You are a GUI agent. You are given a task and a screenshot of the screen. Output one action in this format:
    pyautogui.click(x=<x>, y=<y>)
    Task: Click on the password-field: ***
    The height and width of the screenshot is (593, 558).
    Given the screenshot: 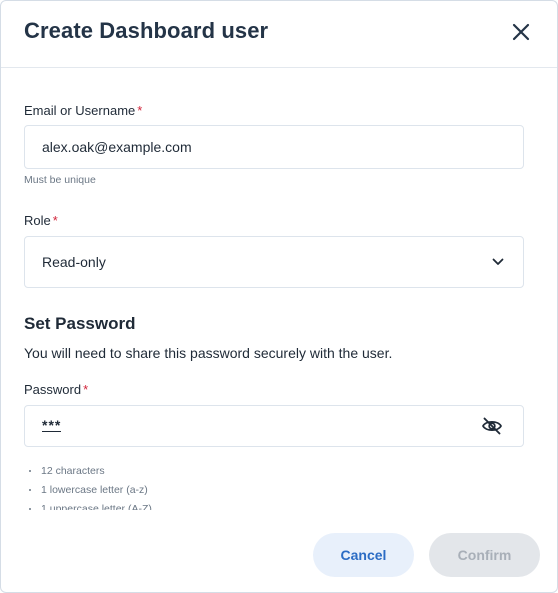 What is the action you would take?
    pyautogui.click(x=274, y=426)
    